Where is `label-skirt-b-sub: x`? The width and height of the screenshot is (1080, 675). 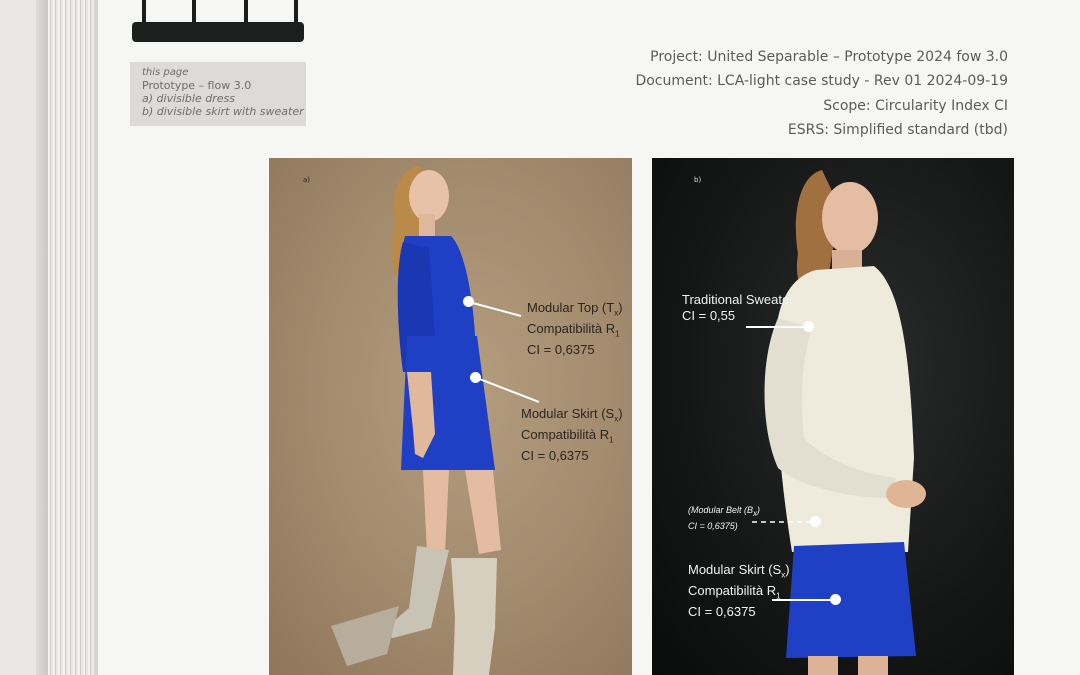 label-skirt-b-sub: x is located at coordinates (783, 575).